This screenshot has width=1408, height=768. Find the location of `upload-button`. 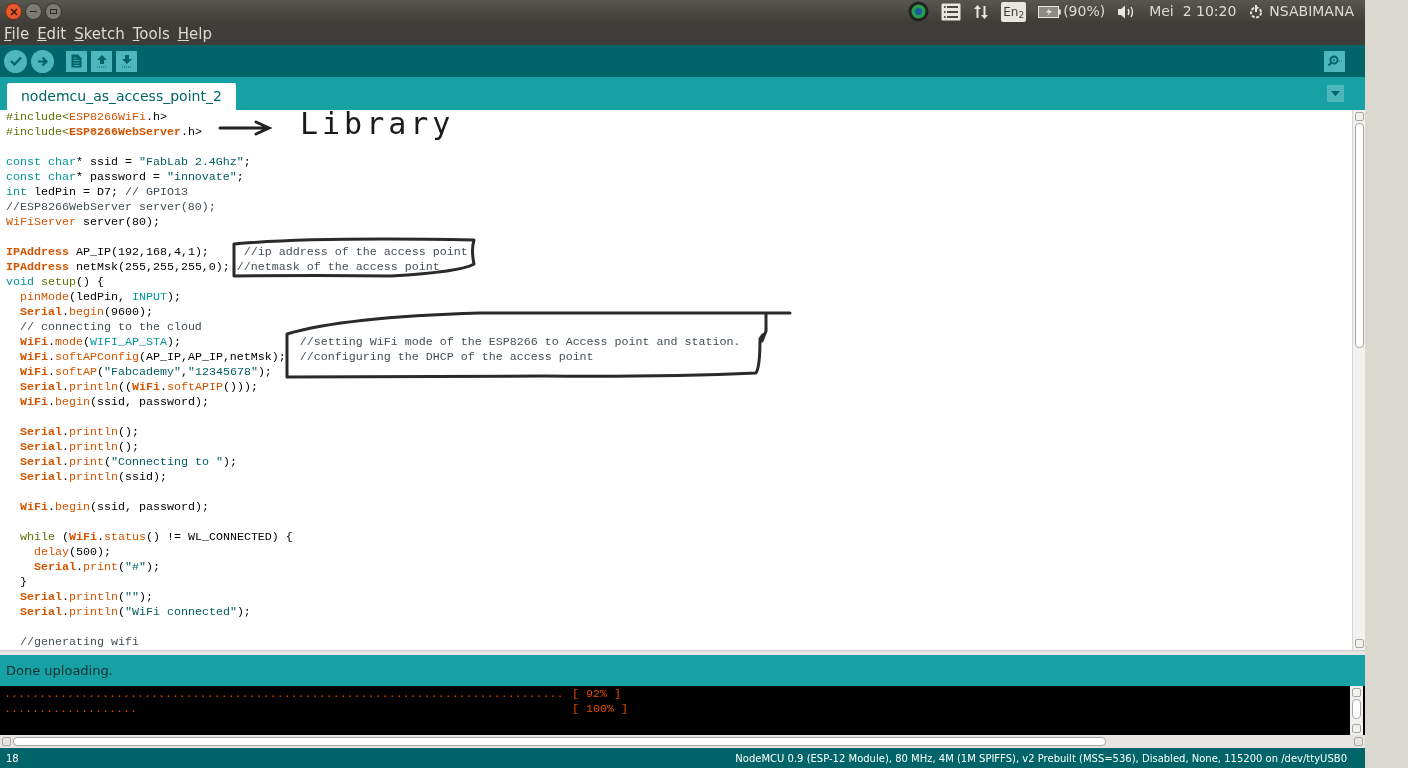

upload-button is located at coordinates (42, 61).